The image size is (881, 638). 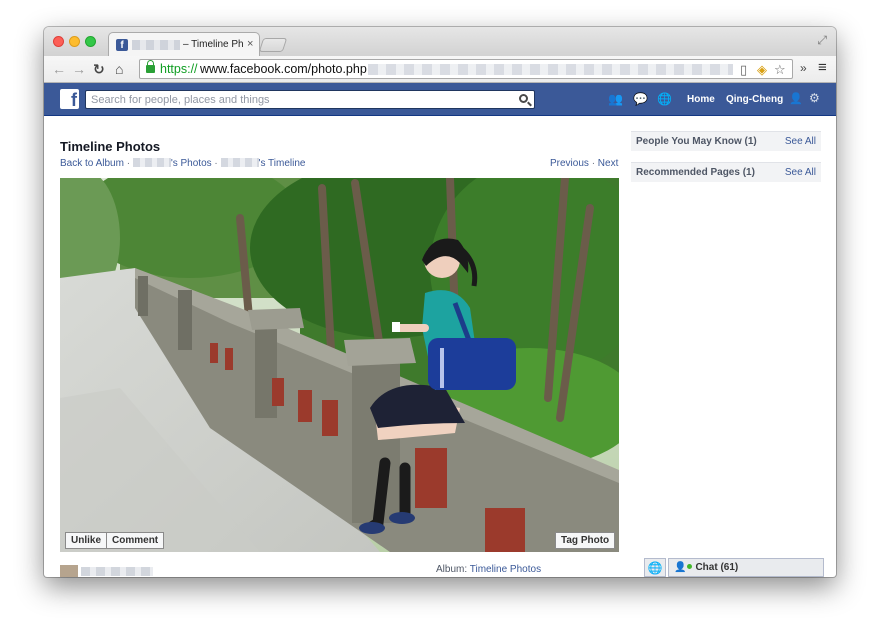 What do you see at coordinates (440, 41) in the screenshot?
I see `tab-strip: f – Timeline Ph × ⤢` at bounding box center [440, 41].